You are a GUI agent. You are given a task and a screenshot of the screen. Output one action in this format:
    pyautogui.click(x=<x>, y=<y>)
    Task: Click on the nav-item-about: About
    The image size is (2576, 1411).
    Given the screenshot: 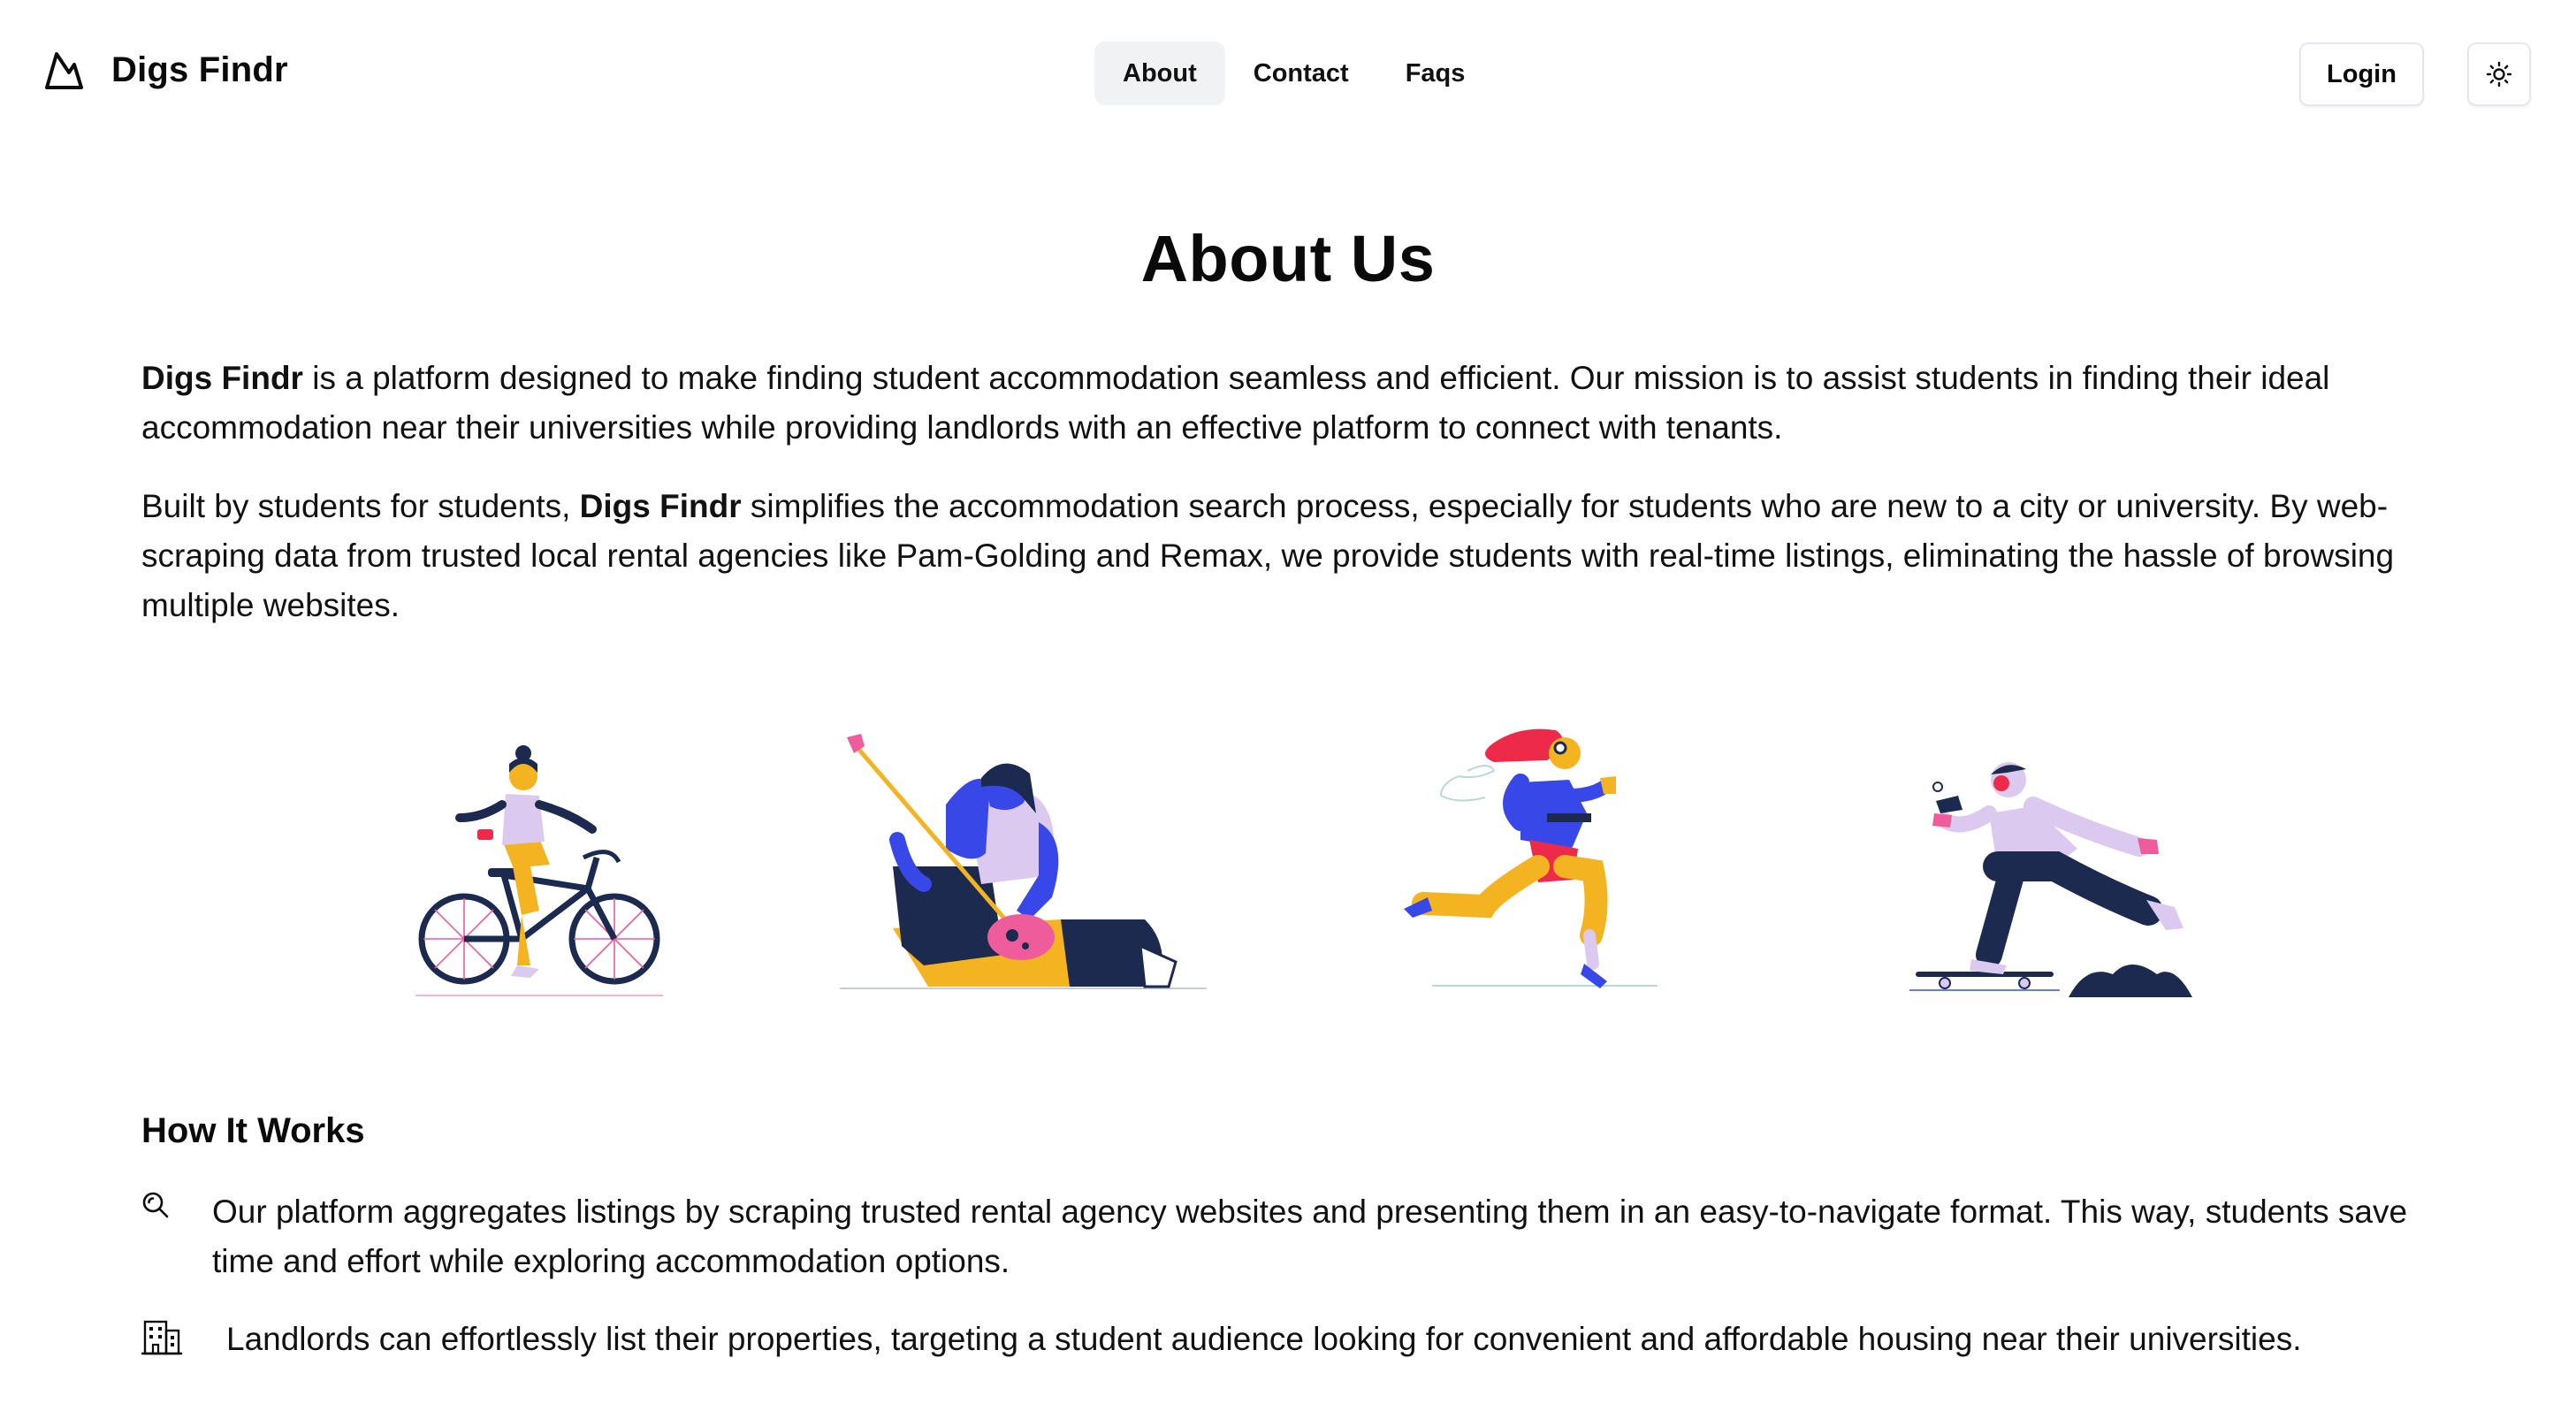 What is the action you would take?
    pyautogui.click(x=1159, y=73)
    